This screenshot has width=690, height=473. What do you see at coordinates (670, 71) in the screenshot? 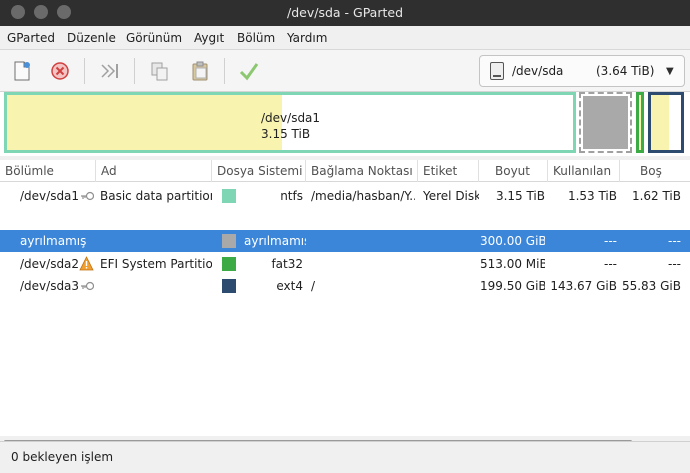
I see `dropdown-arrow-icon: ▼` at bounding box center [670, 71].